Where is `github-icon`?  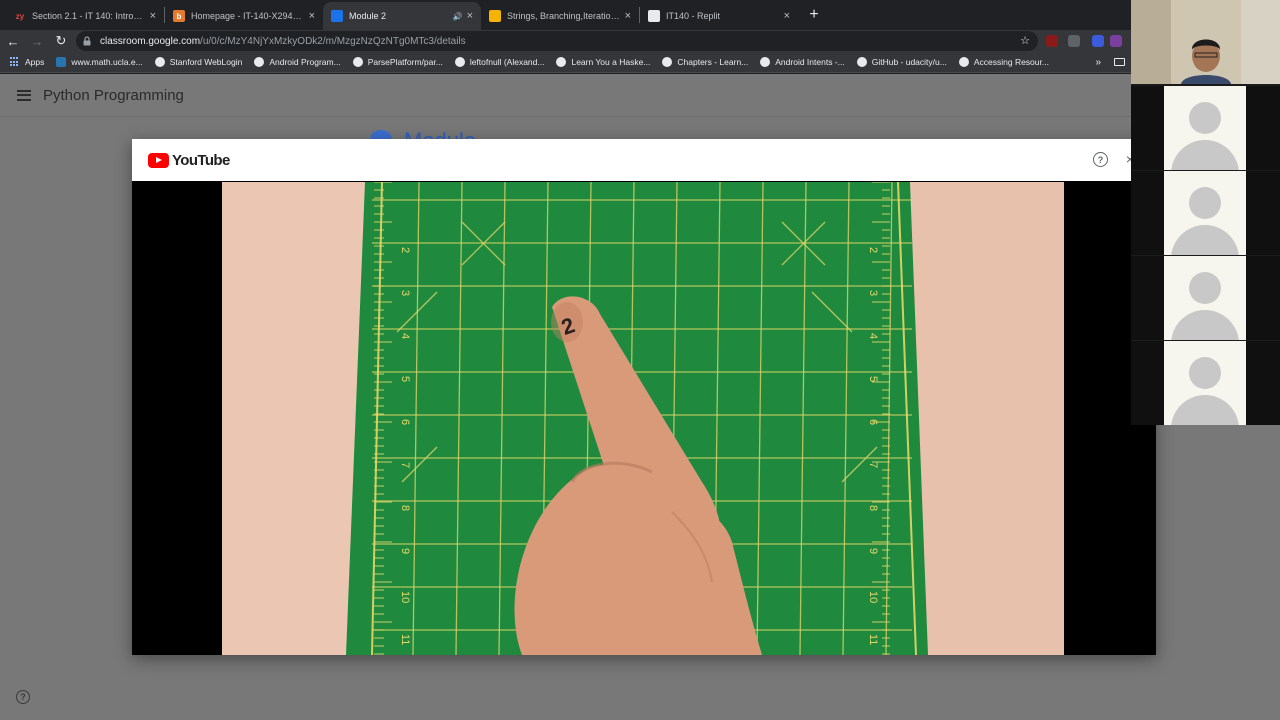 github-icon is located at coordinates (357, 62).